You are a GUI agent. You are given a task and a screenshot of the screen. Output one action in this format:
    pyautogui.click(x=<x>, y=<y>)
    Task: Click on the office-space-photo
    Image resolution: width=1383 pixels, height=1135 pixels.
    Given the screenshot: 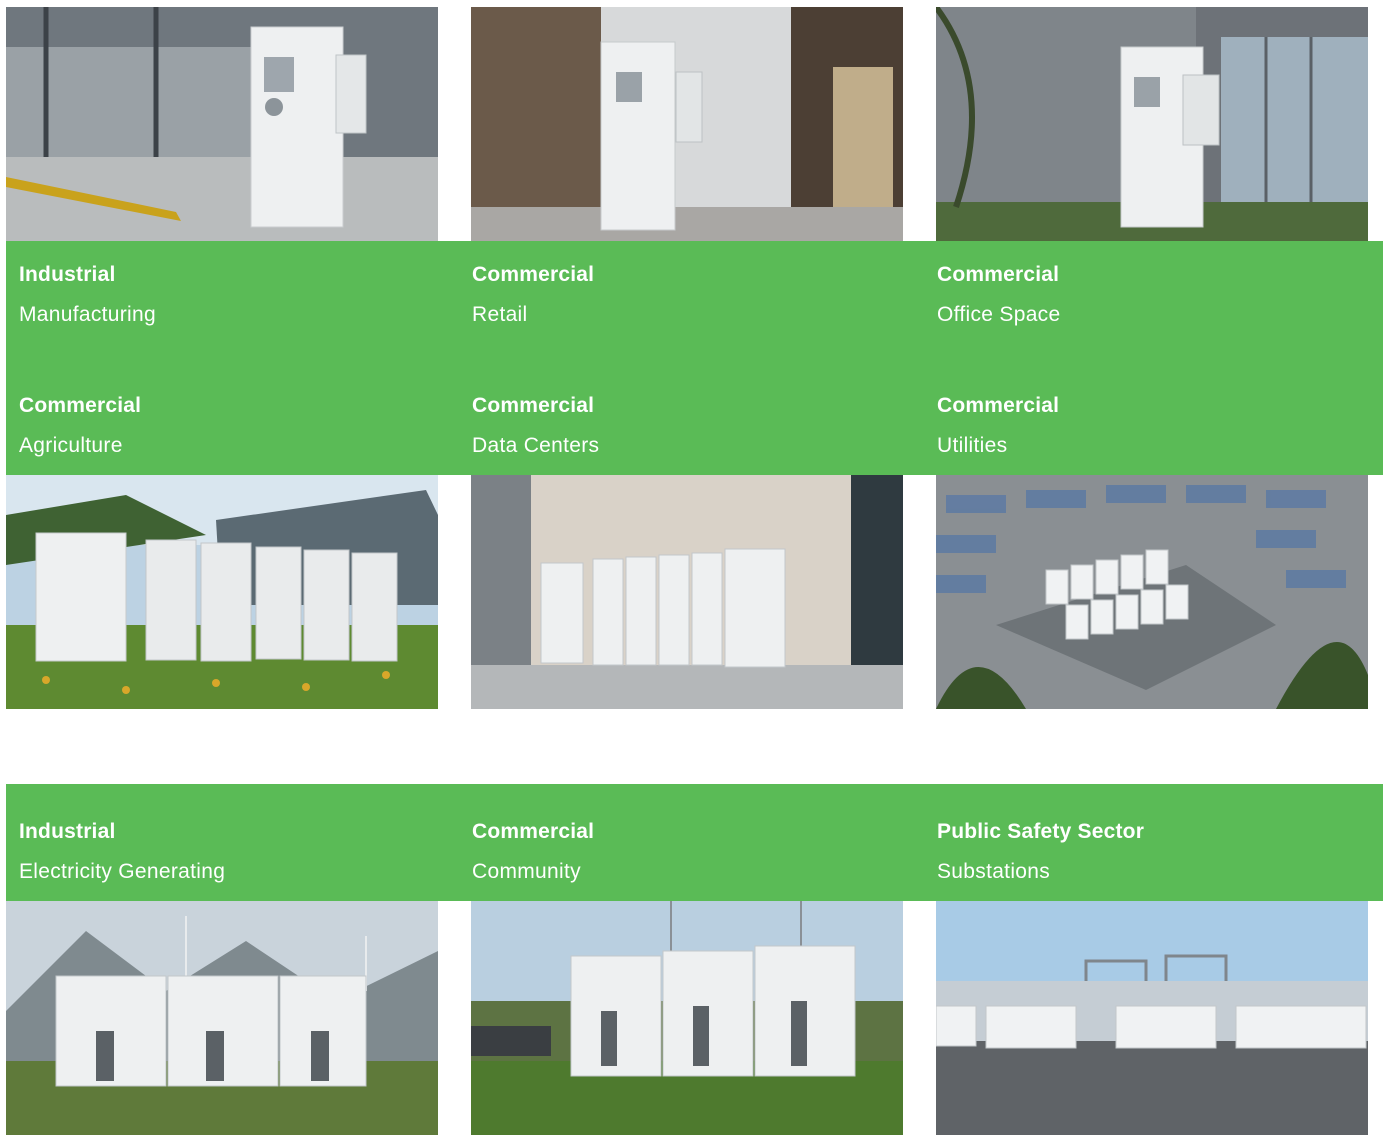 What is the action you would take?
    pyautogui.click(x=1152, y=124)
    